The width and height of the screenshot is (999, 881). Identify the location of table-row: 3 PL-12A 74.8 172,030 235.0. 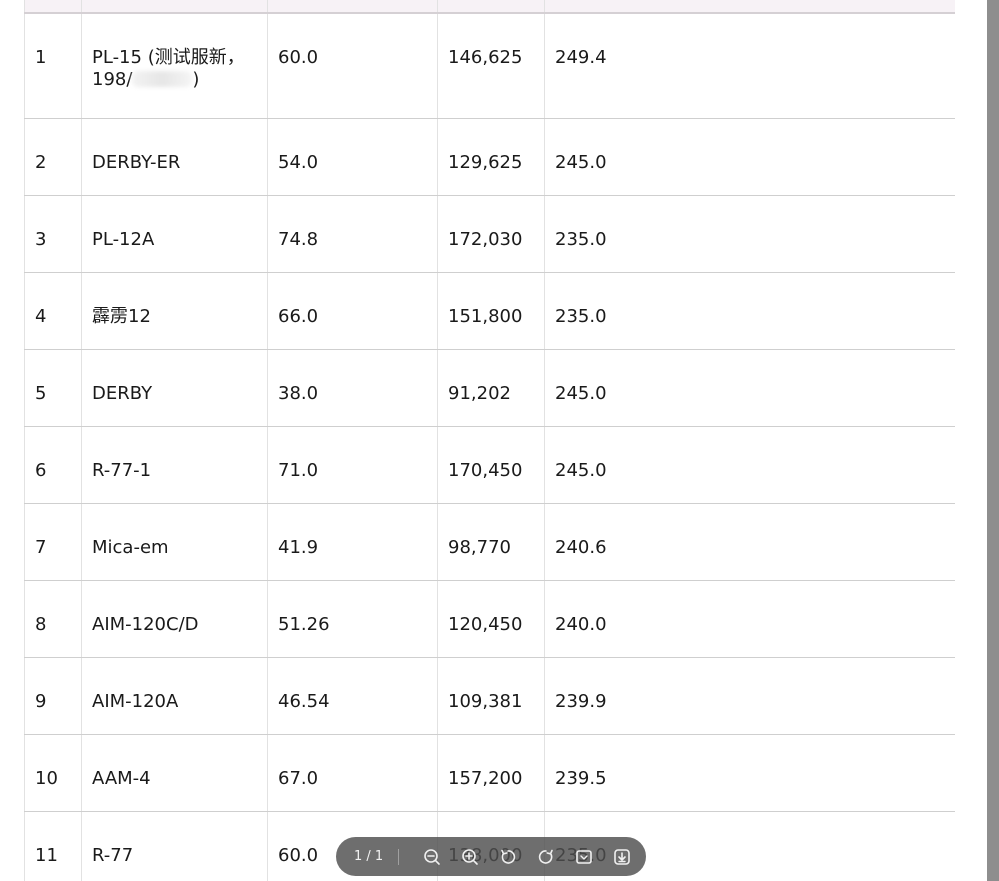
(489, 234).